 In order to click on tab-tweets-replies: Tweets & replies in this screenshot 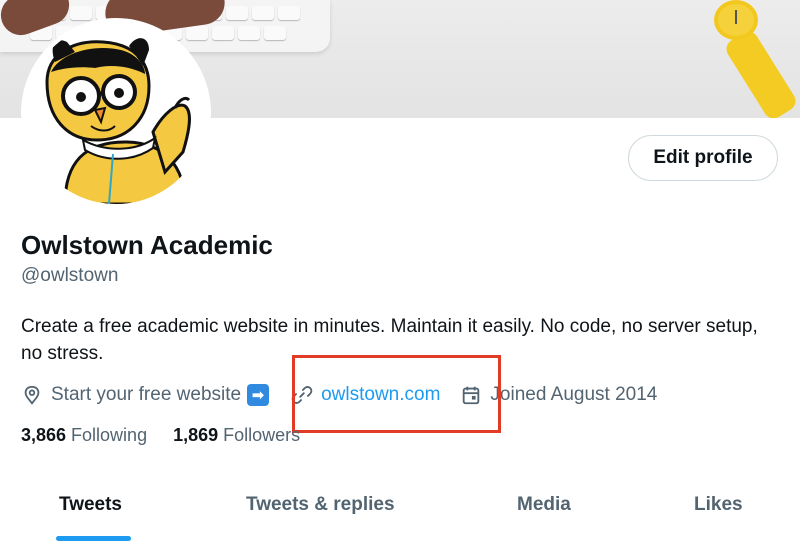, I will do `click(320, 505)`.